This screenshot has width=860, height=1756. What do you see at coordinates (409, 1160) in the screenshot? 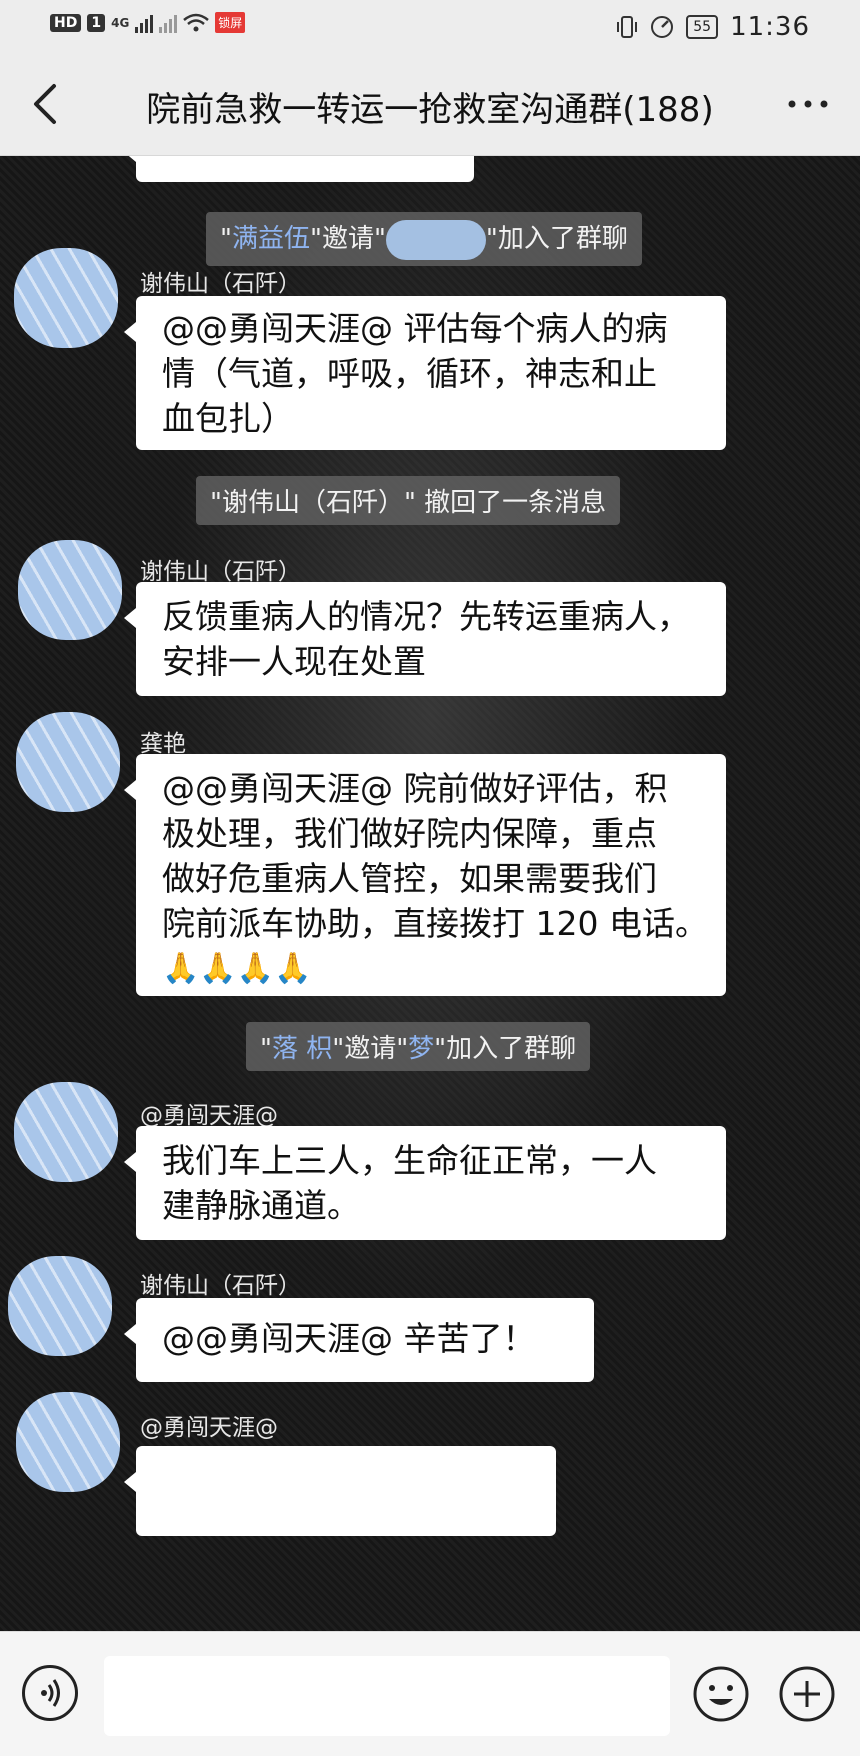
I see `message-line: 我们车上三人，生命征正常，一人` at bounding box center [409, 1160].